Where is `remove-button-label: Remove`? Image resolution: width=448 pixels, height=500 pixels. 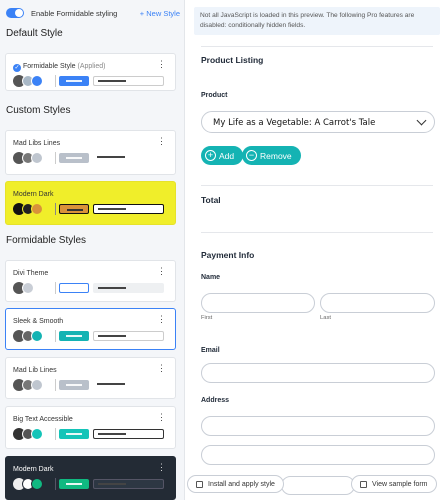 remove-button-label: Remove is located at coordinates (276, 155).